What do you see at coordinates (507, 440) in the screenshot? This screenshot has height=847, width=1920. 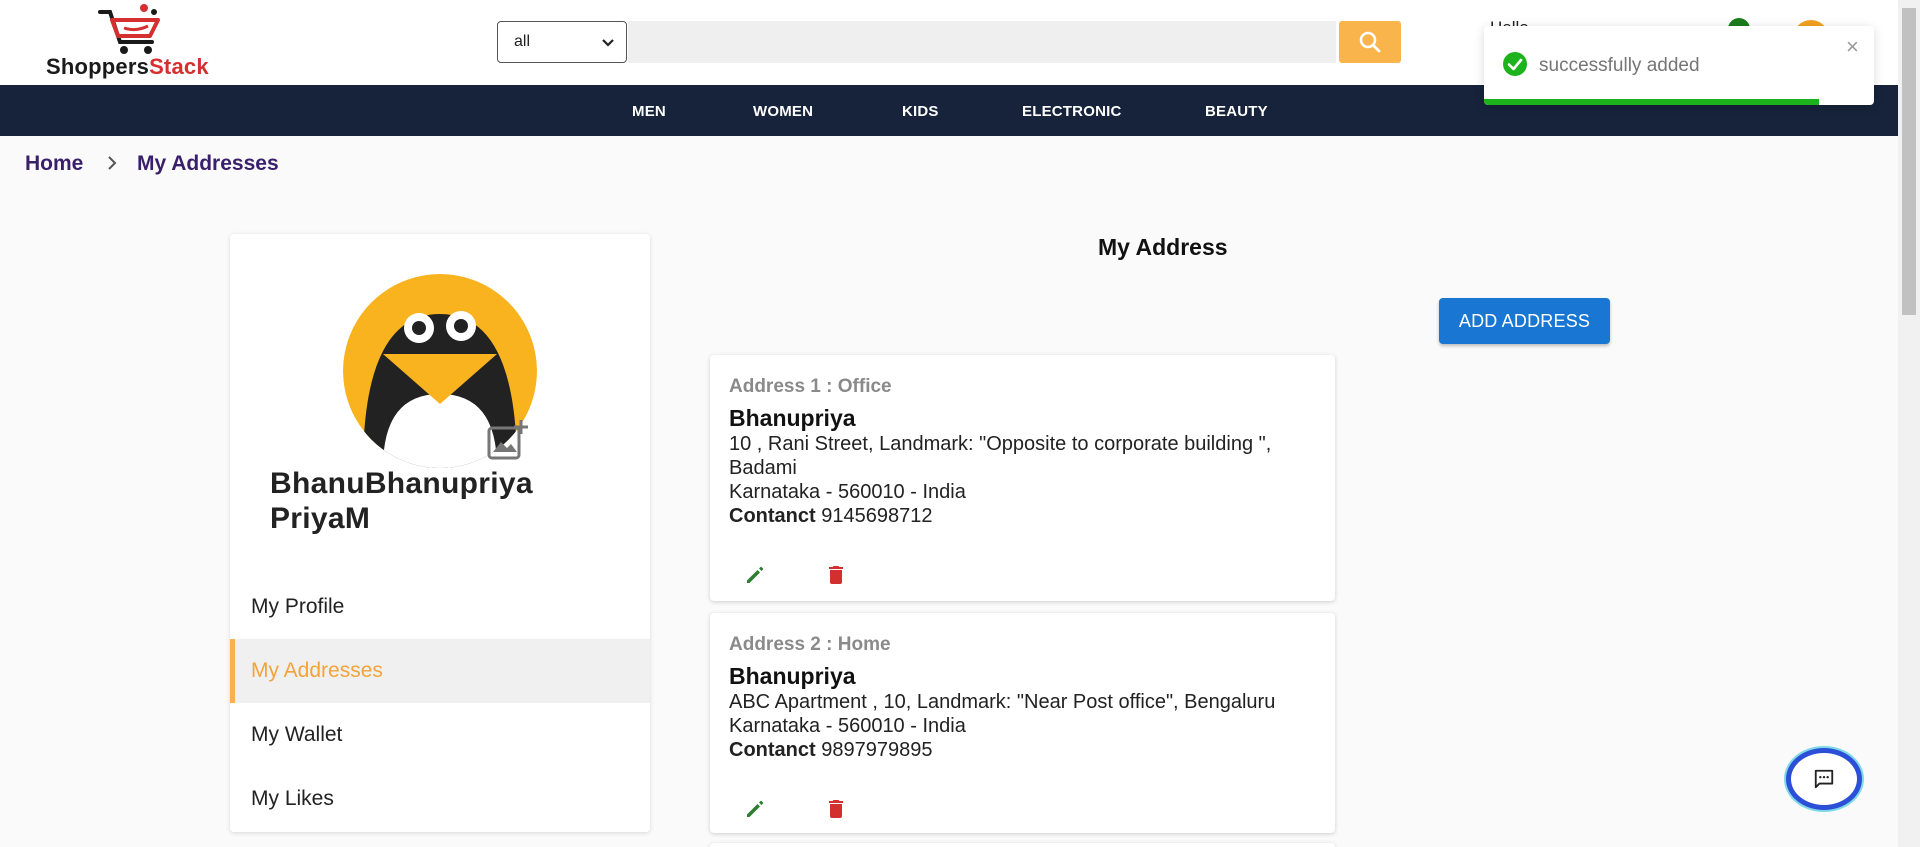 I see `add-photo-icon` at bounding box center [507, 440].